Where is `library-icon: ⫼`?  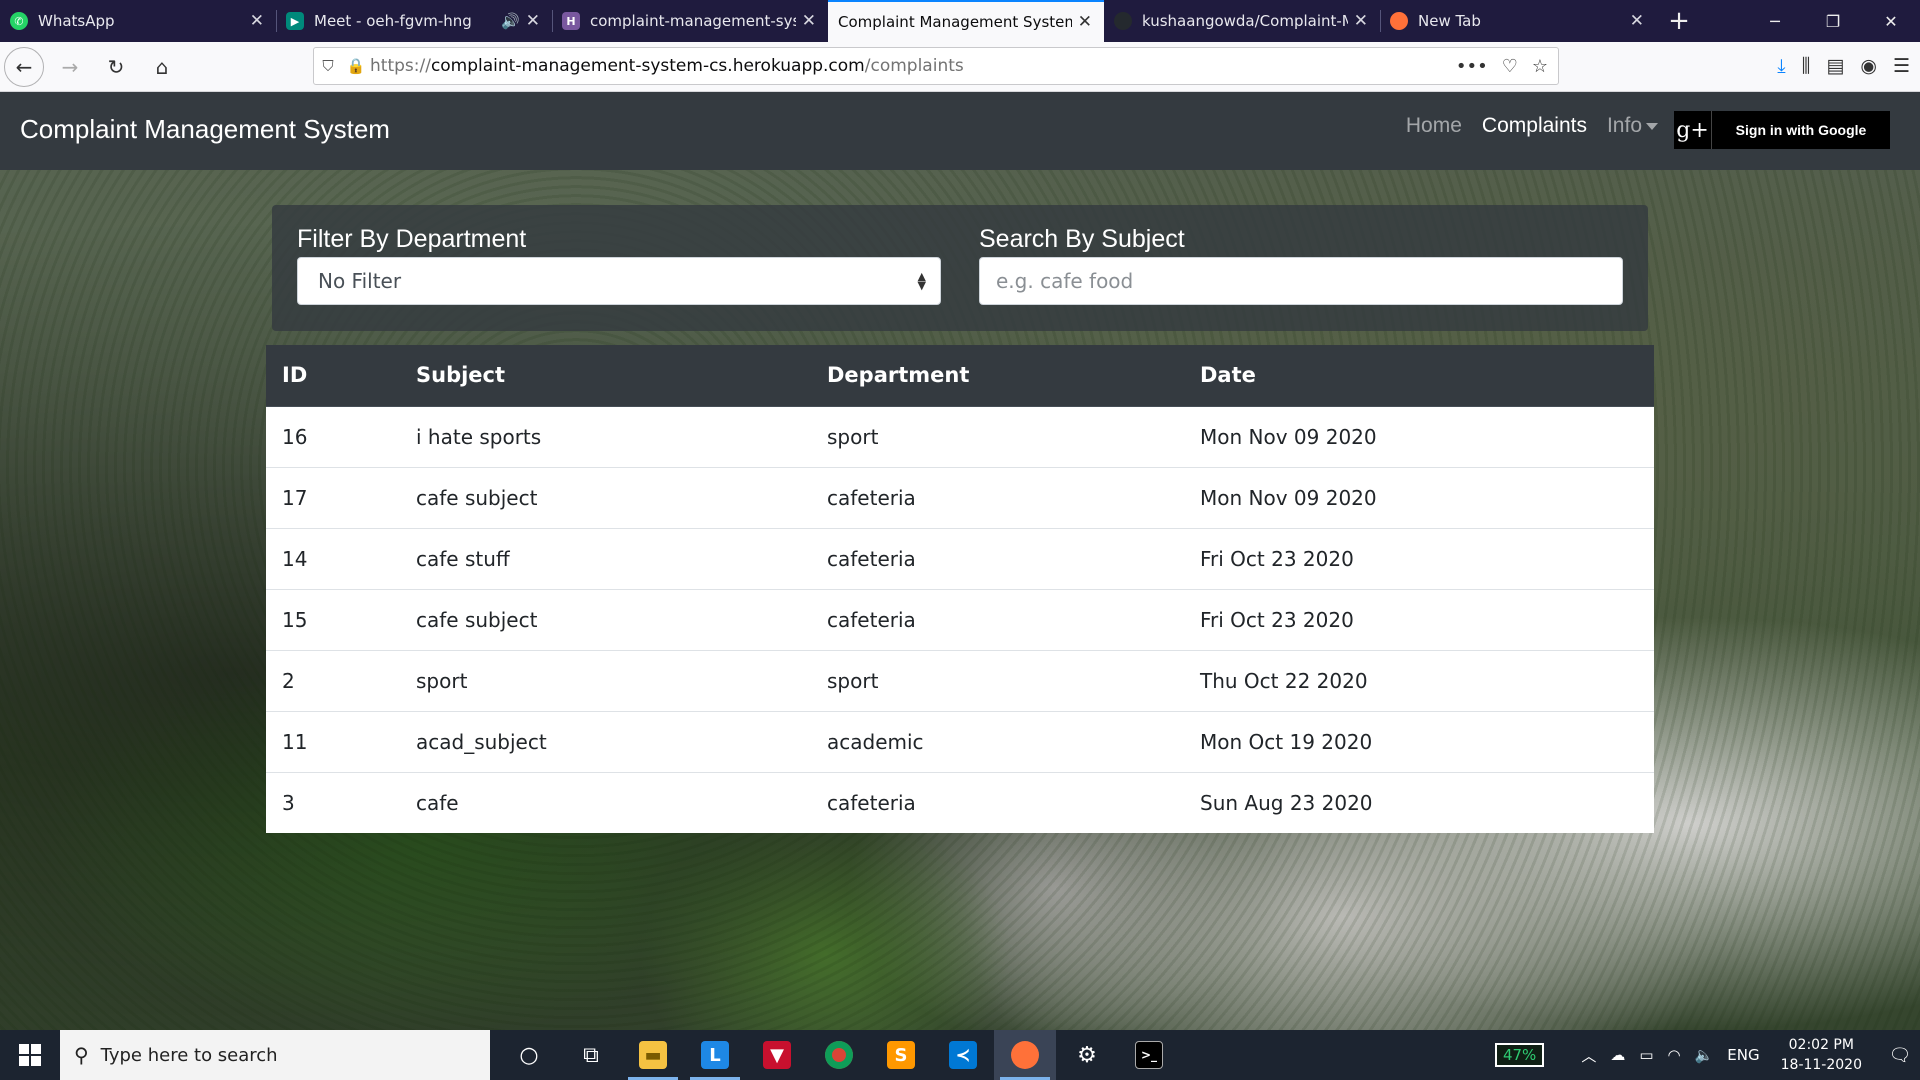
library-icon: ⫼ is located at coordinates (1806, 66).